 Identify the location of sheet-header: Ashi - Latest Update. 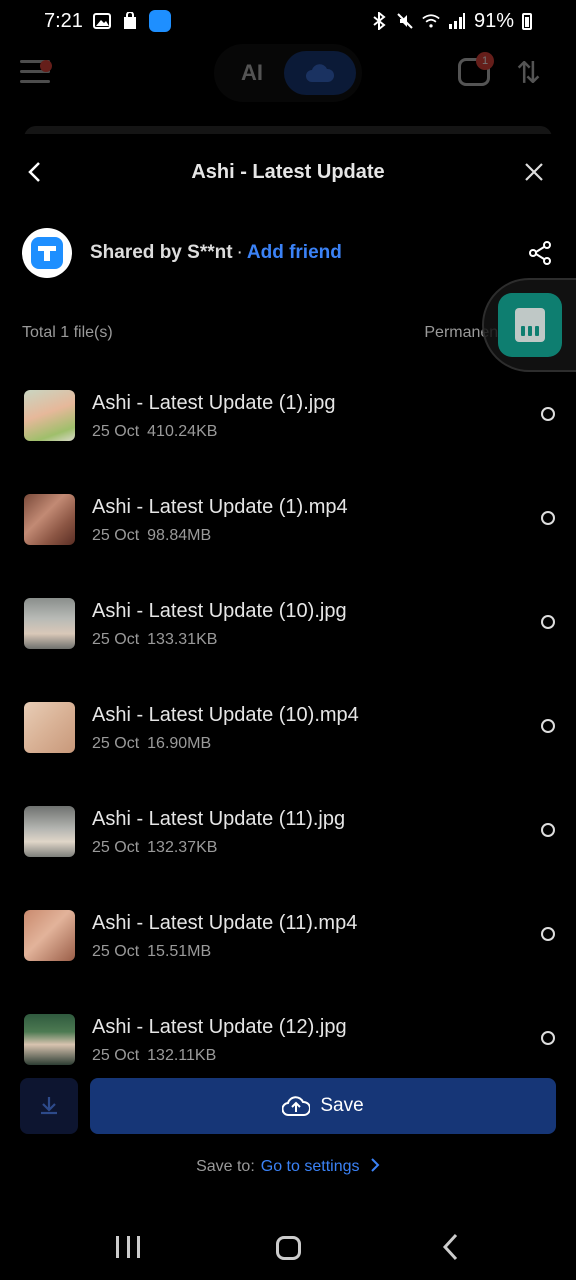
(288, 172).